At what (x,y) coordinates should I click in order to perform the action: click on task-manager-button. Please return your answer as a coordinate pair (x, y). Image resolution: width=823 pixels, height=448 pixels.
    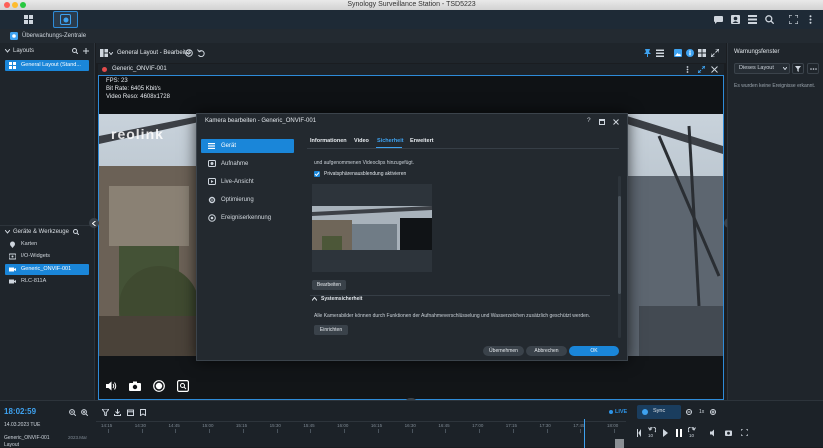
    Looking at the image, I should click on (752, 19).